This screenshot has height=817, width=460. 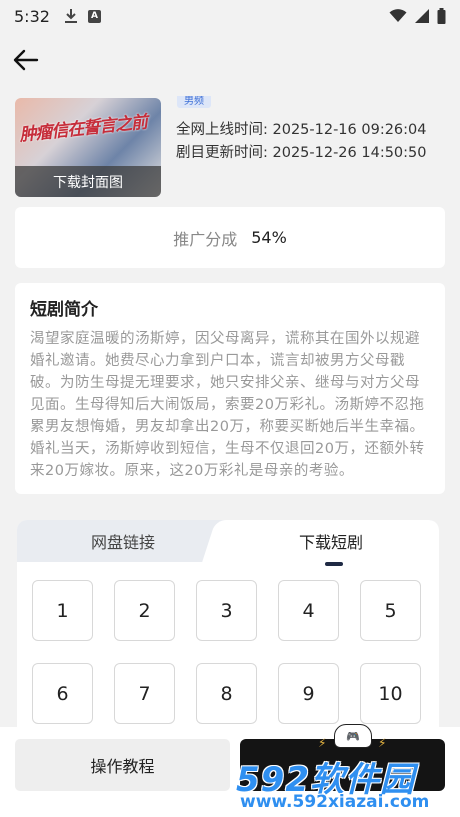 What do you see at coordinates (226, 610) in the screenshot?
I see `episode-button: 3` at bounding box center [226, 610].